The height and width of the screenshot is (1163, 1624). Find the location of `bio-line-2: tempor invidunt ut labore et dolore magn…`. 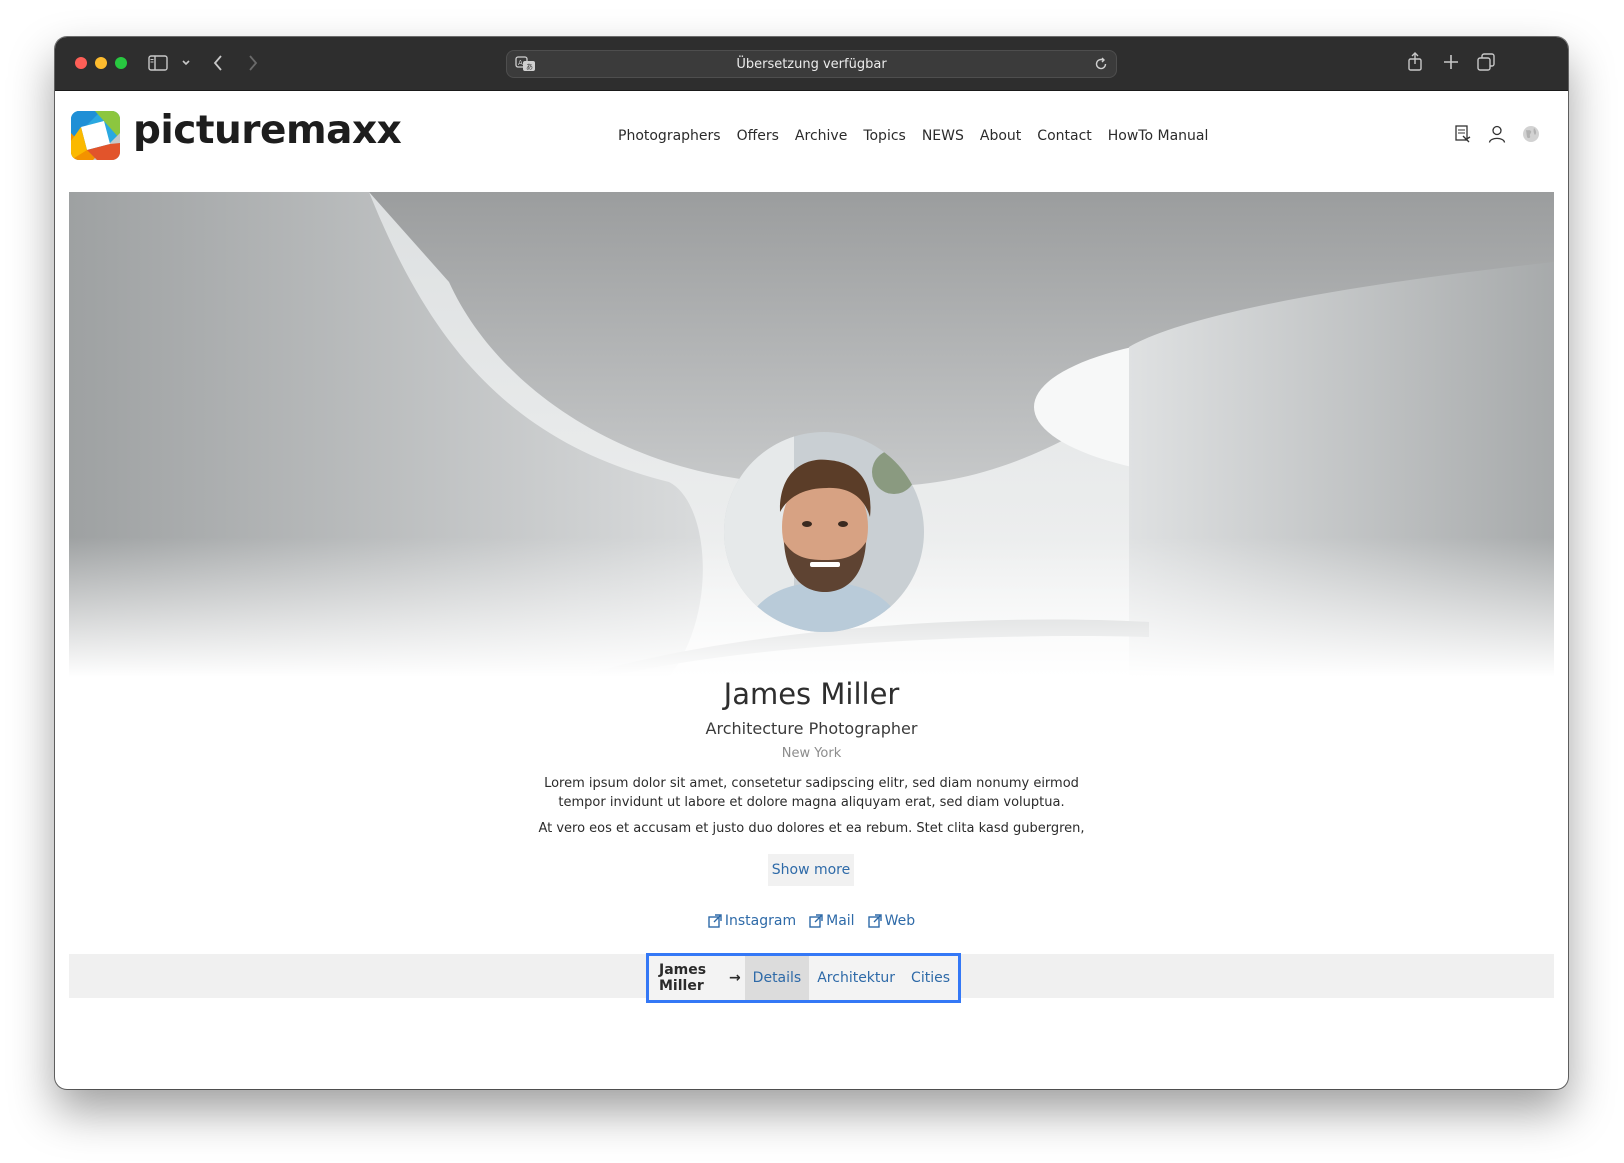

bio-line-2: tempor invidunt ut labore et dolore magn… is located at coordinates (811, 802).